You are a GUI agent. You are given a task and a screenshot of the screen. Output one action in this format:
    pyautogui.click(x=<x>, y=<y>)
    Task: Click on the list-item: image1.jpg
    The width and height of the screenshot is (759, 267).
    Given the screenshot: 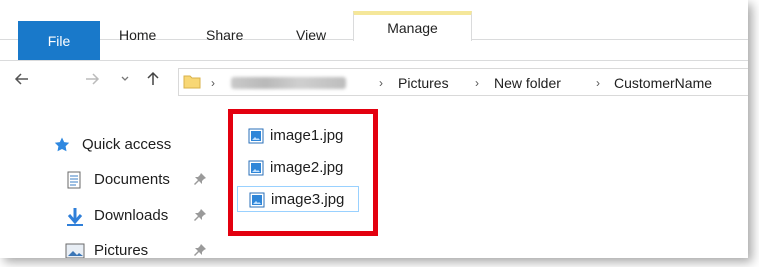 What is the action you would take?
    pyautogui.click(x=298, y=136)
    